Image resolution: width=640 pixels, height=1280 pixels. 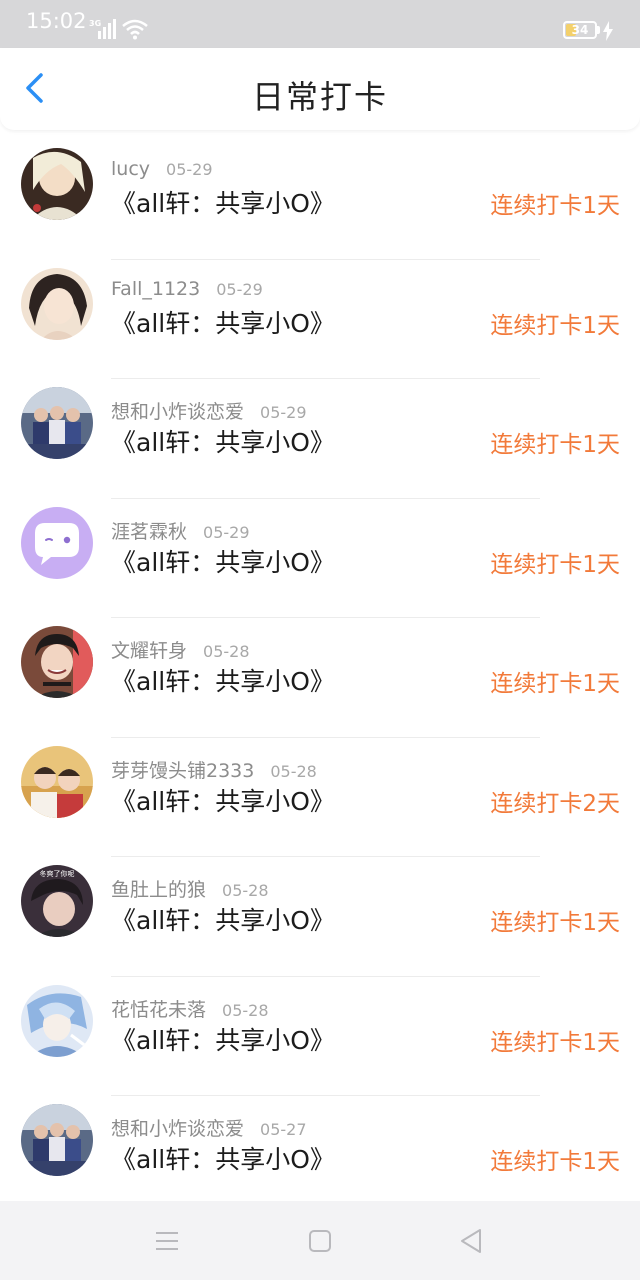 I want to click on checkin-row: 冬爽了你呢 鱼肚上的狼 05-28 《all轩：共享小O》 连续打卡1天, so click(x=320, y=917).